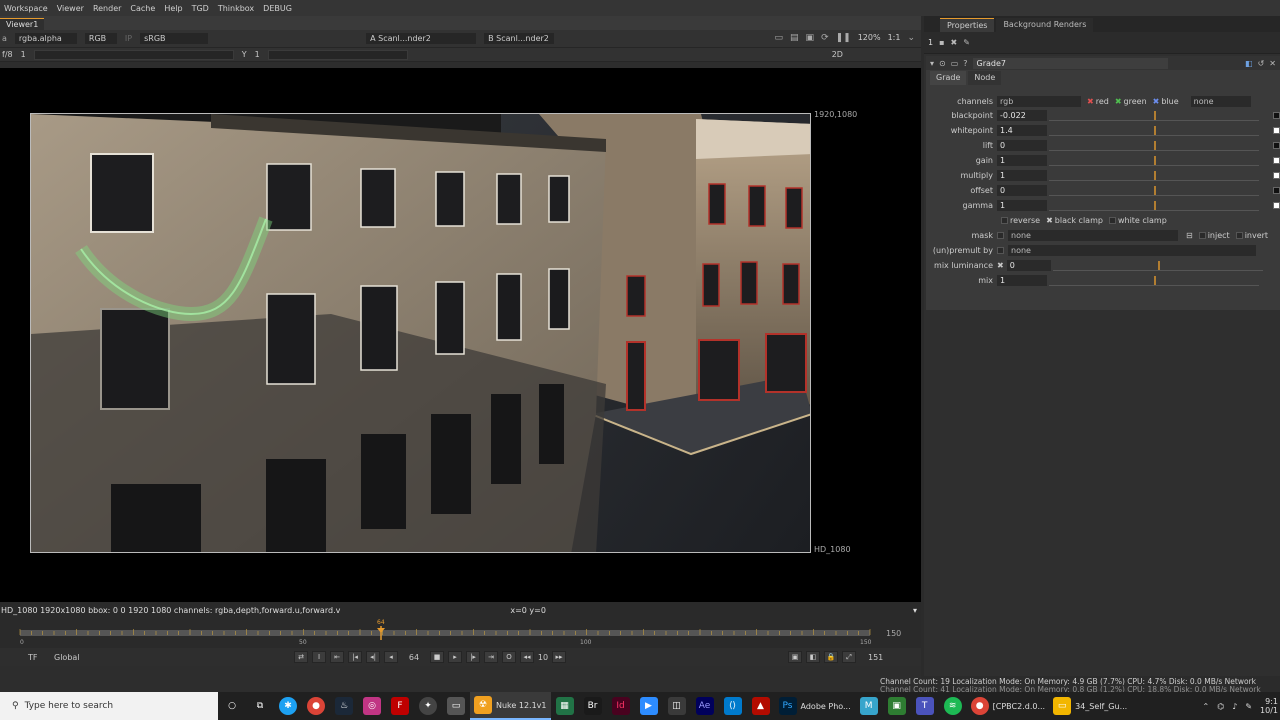 The height and width of the screenshot is (720, 1280). I want to click on app-icon: ✱, so click(288, 706).